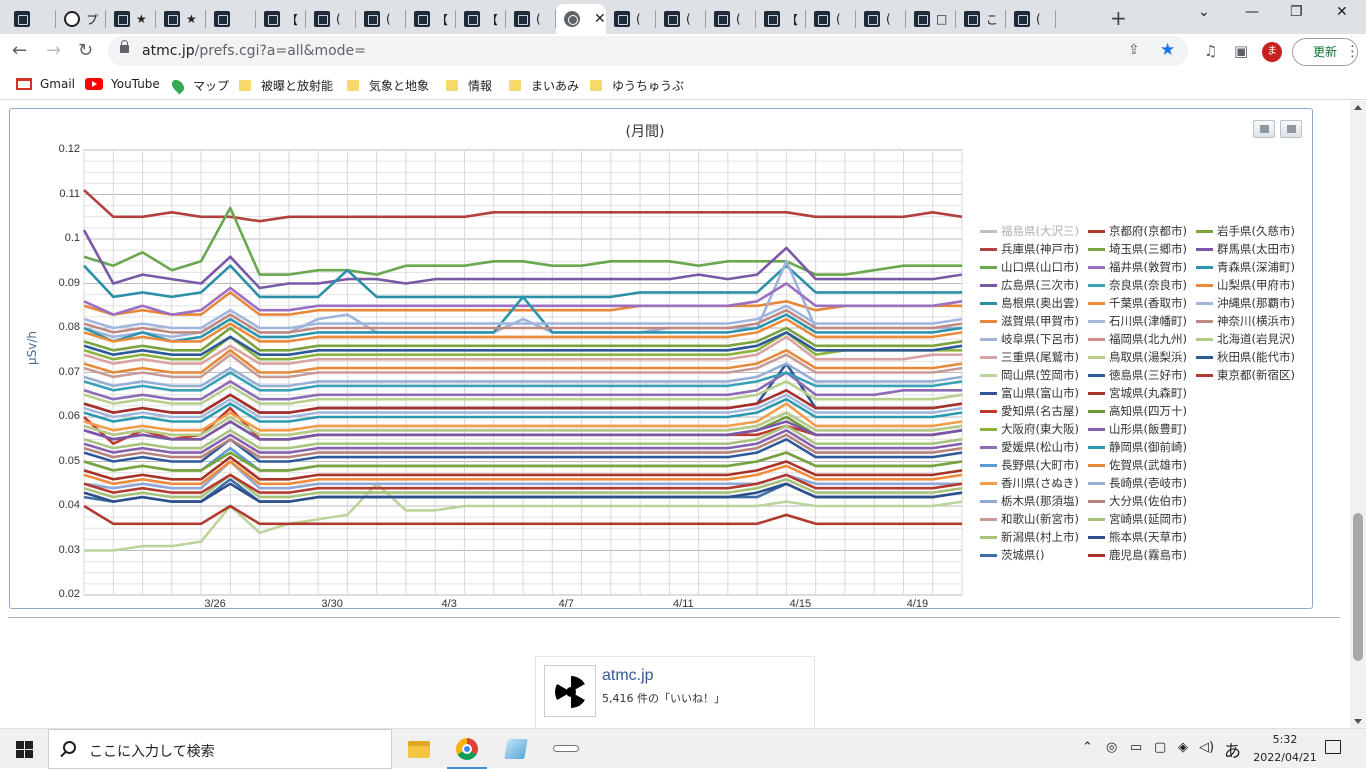 This screenshot has height=769, width=1366. I want to click on bookmark-youtube: YouTube, so click(122, 84).